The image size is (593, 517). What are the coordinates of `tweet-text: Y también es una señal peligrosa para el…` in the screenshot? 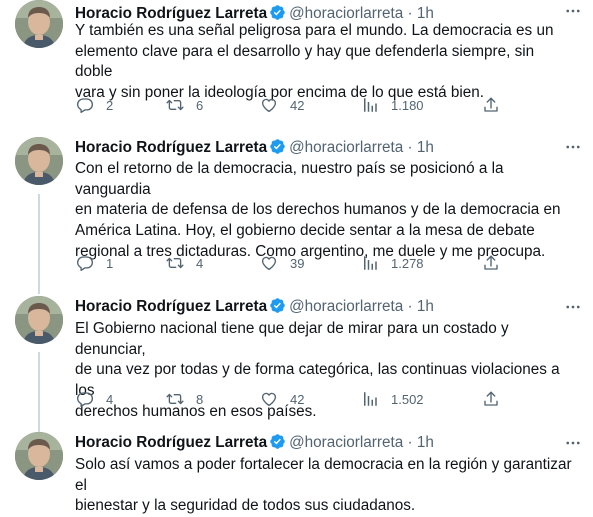 It's located at (314, 62).